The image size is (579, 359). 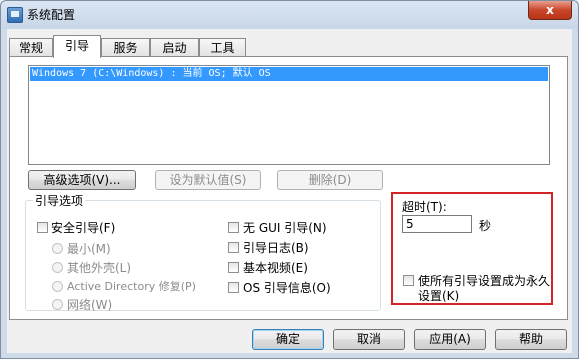 I want to click on os-boot-info-checkbox, so click(x=233, y=287).